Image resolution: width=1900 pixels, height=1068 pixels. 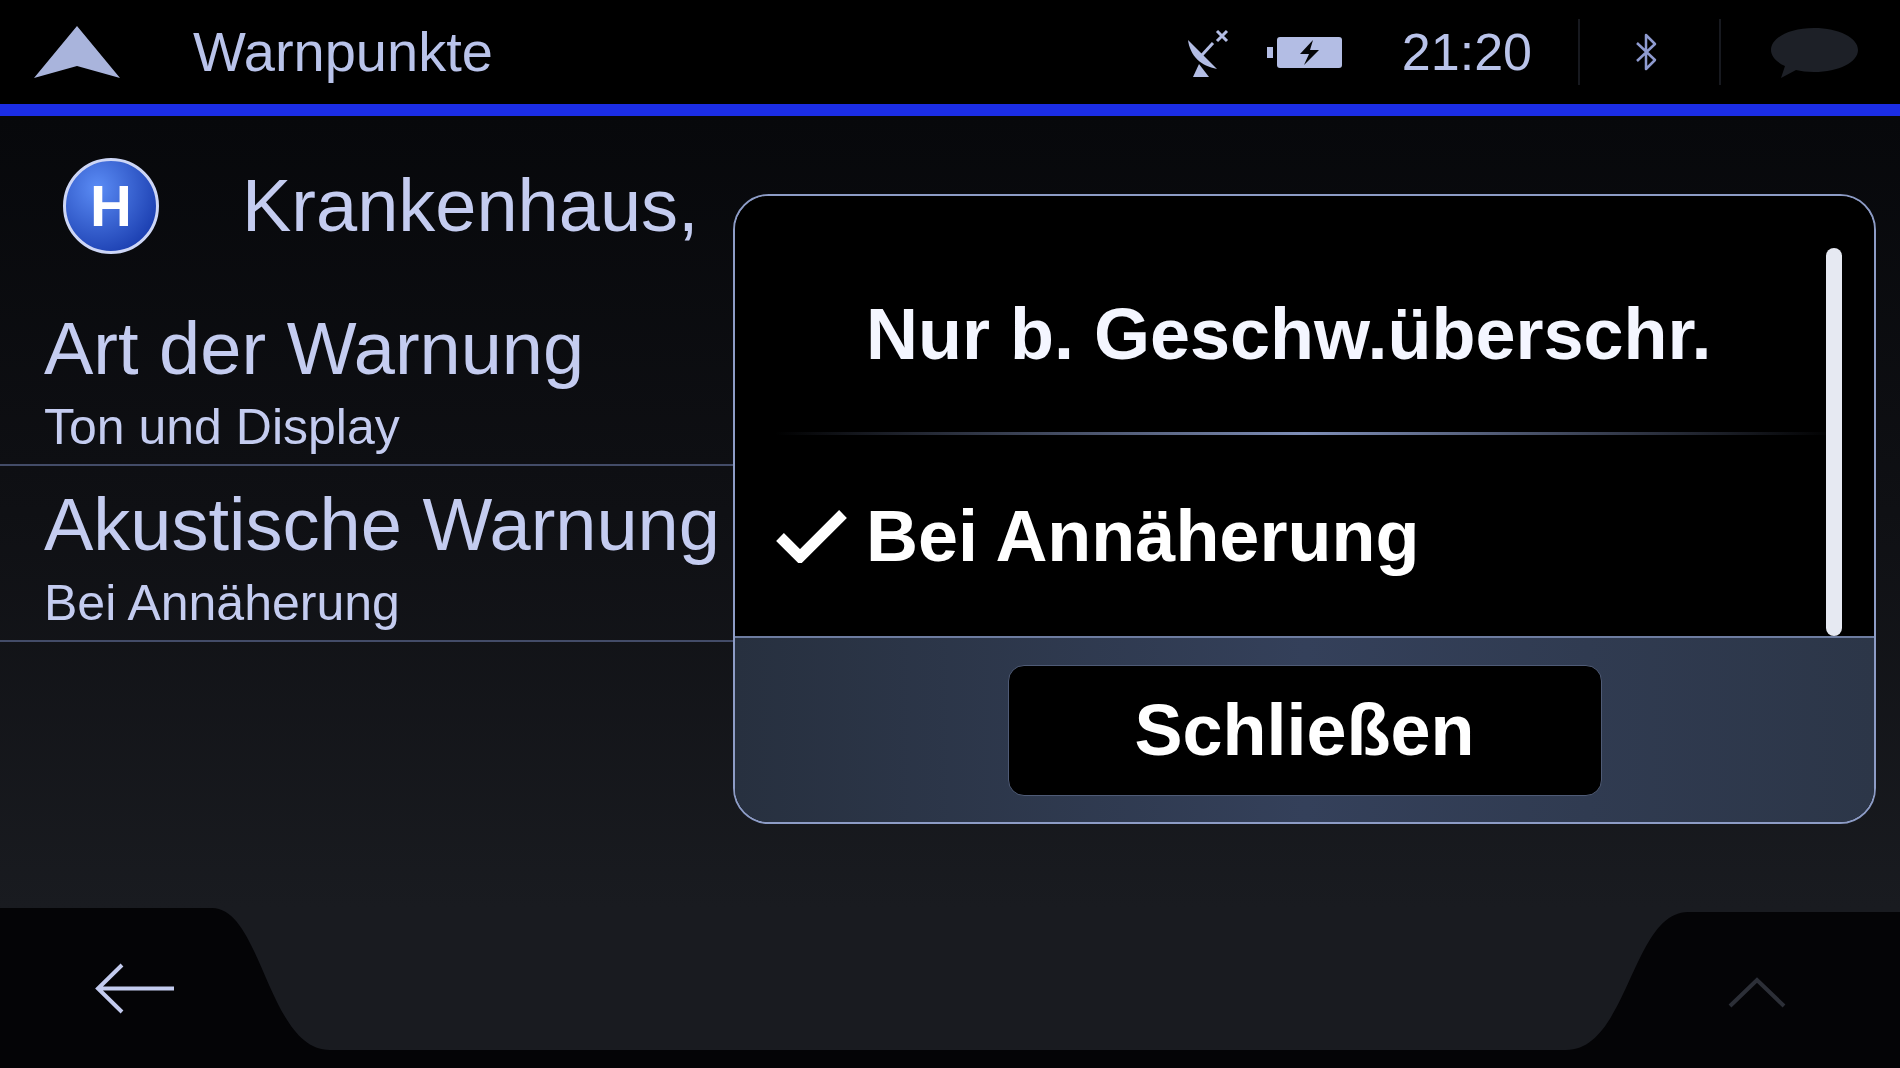 What do you see at coordinates (135, 988) in the screenshot?
I see `back-arrow-icon` at bounding box center [135, 988].